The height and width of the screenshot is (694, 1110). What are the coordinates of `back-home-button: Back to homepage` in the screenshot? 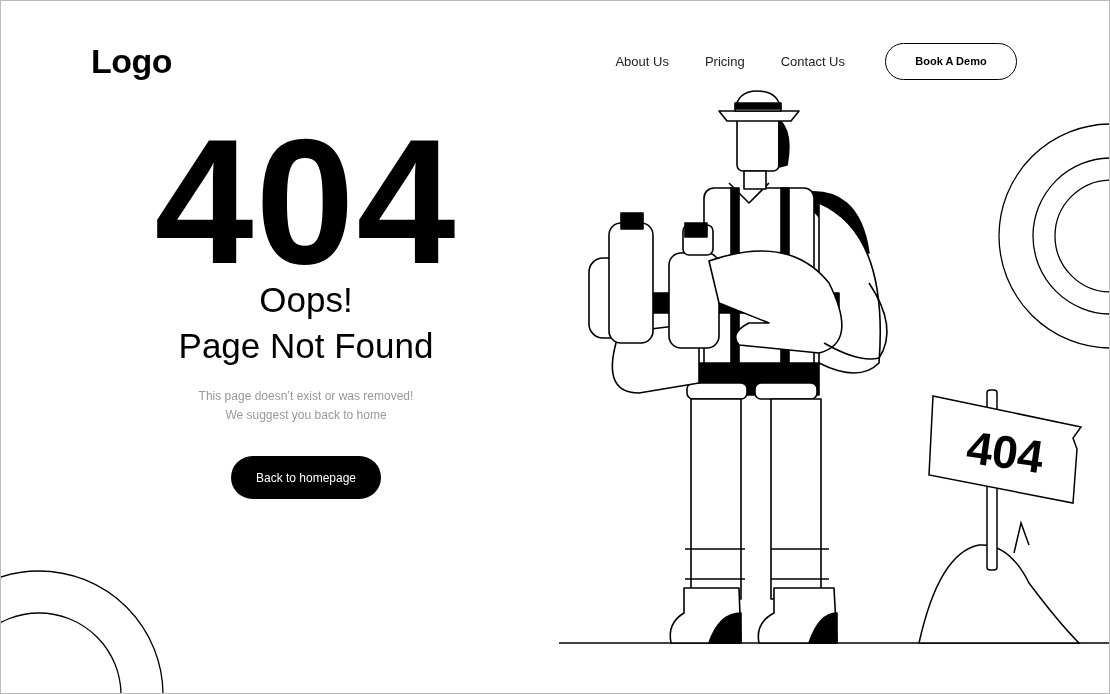 It's located at (306, 477).